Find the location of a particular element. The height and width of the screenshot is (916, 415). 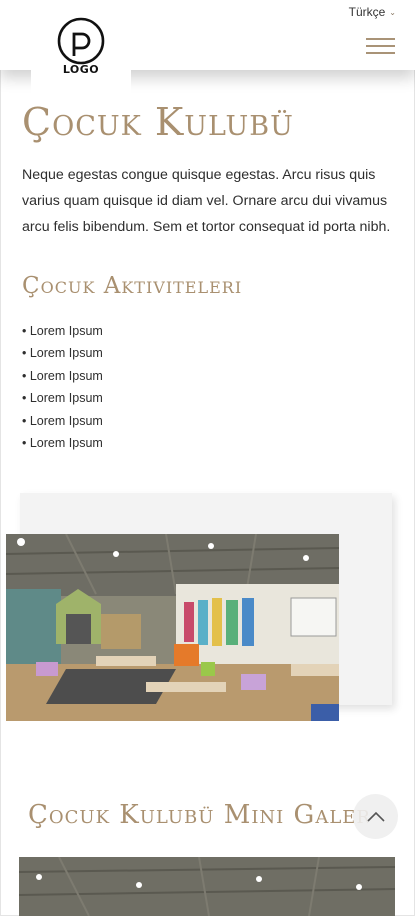

language-selector: Türkçe ⌄ is located at coordinates (372, 12).